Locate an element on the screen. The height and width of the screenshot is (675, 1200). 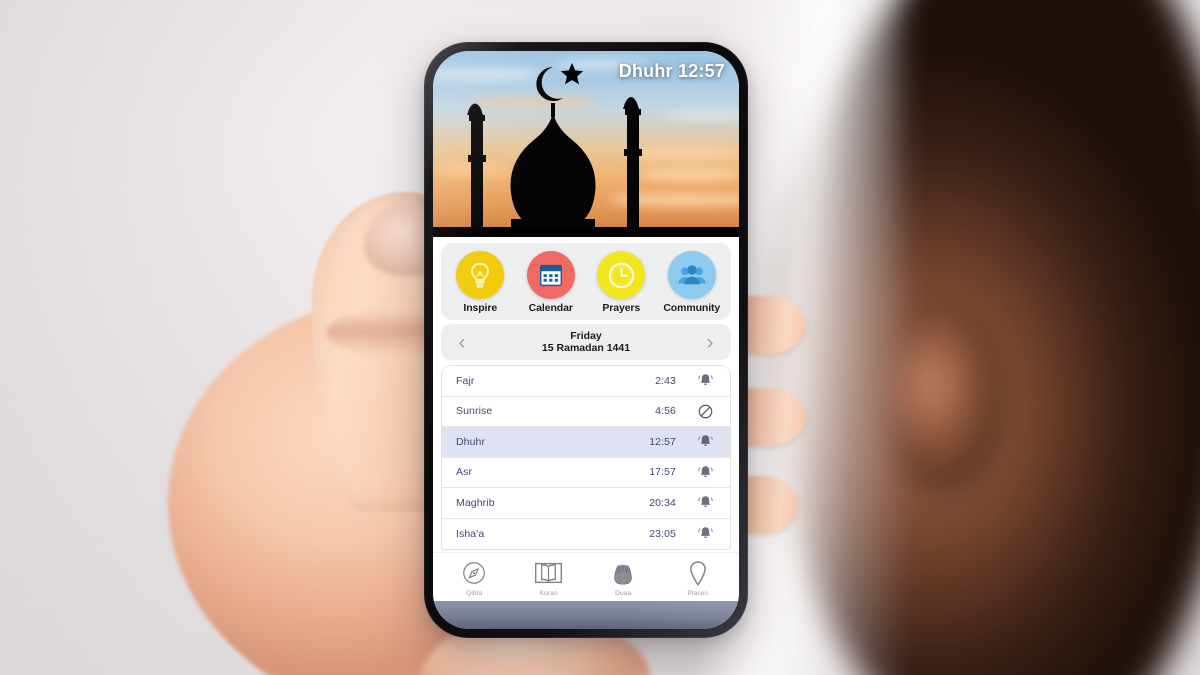
quick-action-community: Community is located at coordinates (692, 282).